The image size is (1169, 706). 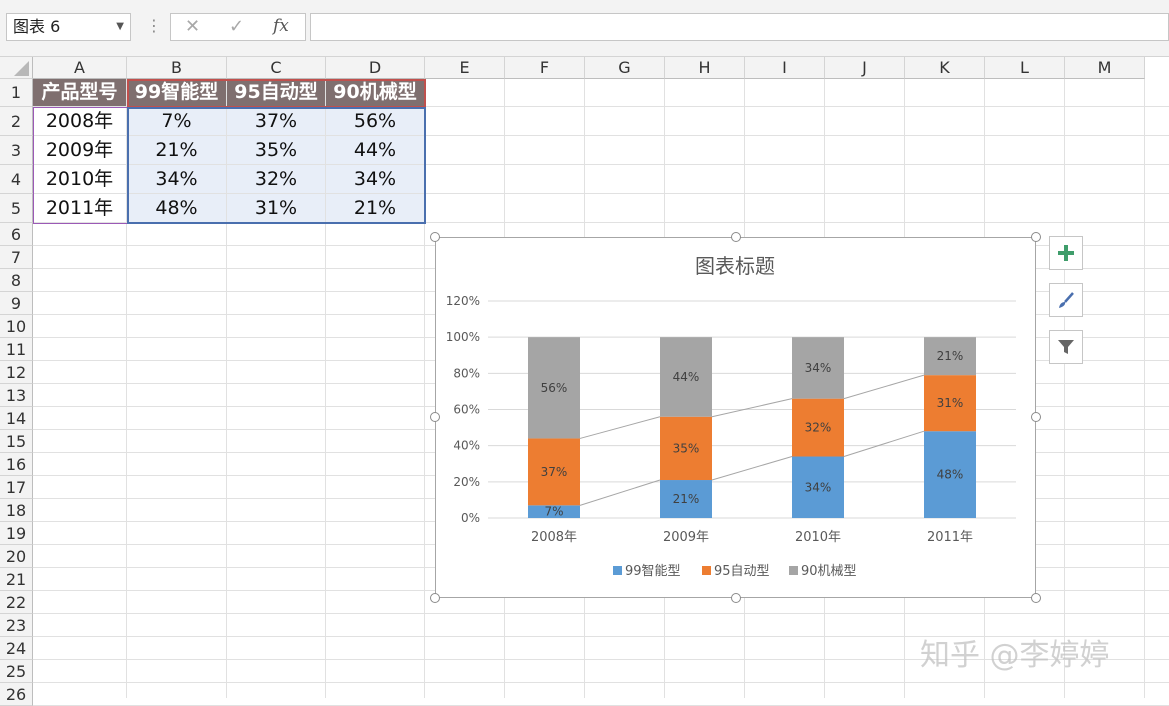 I want to click on row-header: 10, so click(x=16, y=326).